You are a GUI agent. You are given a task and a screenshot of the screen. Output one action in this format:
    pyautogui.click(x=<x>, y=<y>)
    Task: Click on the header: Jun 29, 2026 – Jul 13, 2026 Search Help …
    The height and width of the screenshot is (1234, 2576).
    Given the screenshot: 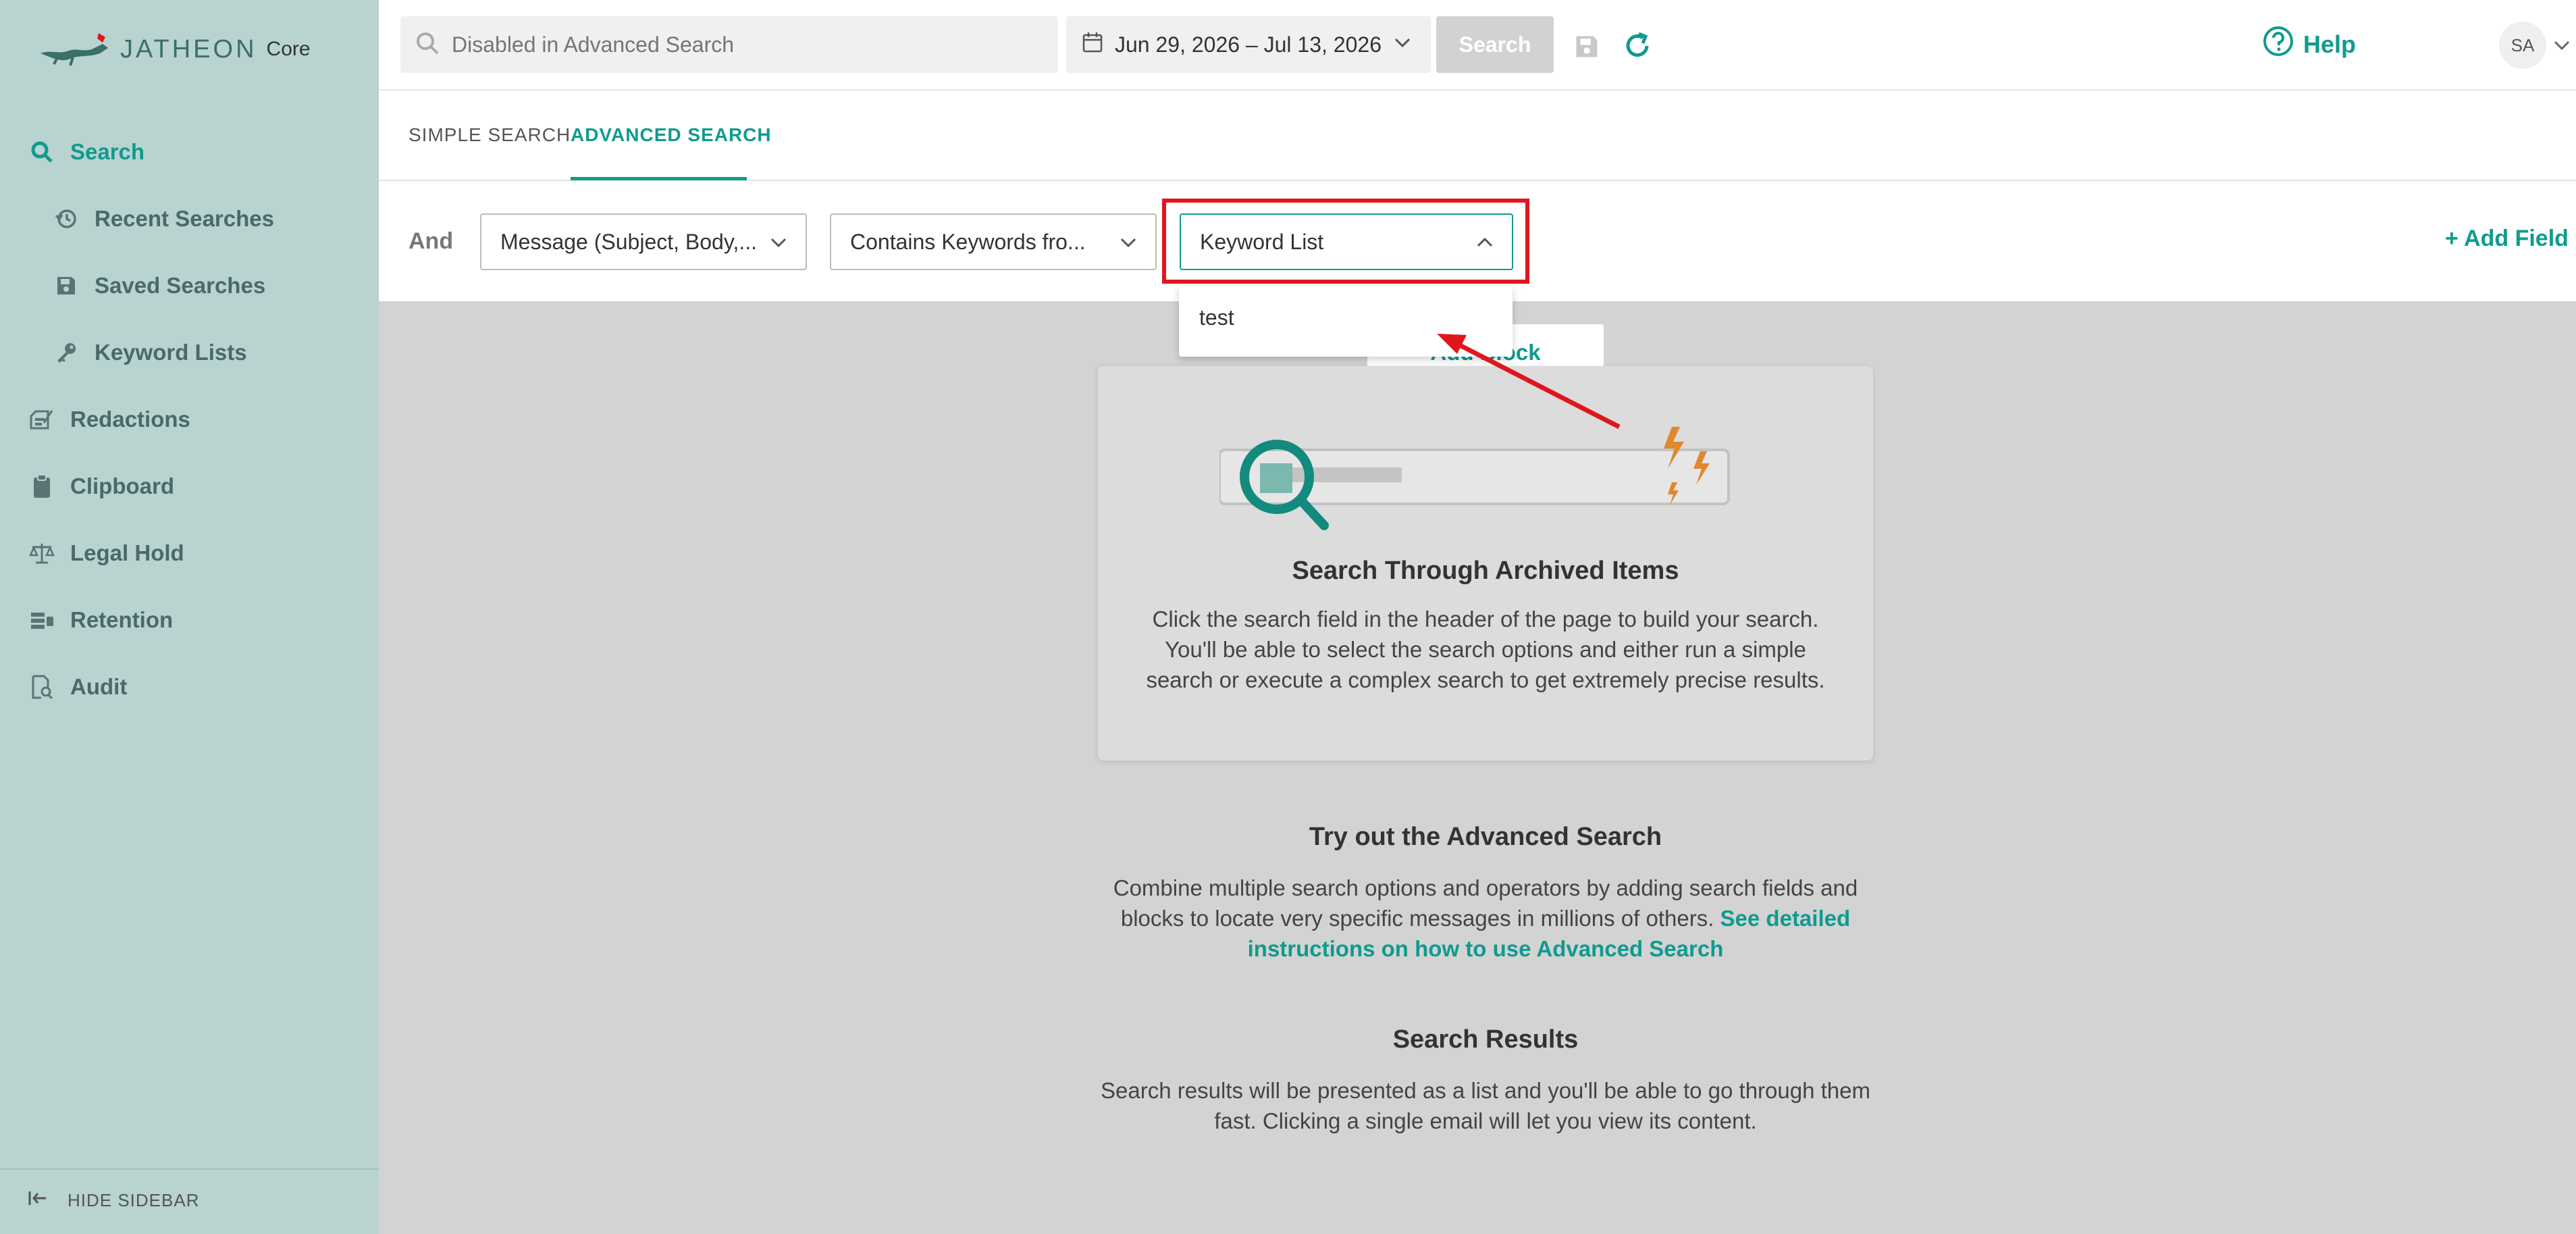 What is the action you would take?
    pyautogui.click(x=1477, y=45)
    